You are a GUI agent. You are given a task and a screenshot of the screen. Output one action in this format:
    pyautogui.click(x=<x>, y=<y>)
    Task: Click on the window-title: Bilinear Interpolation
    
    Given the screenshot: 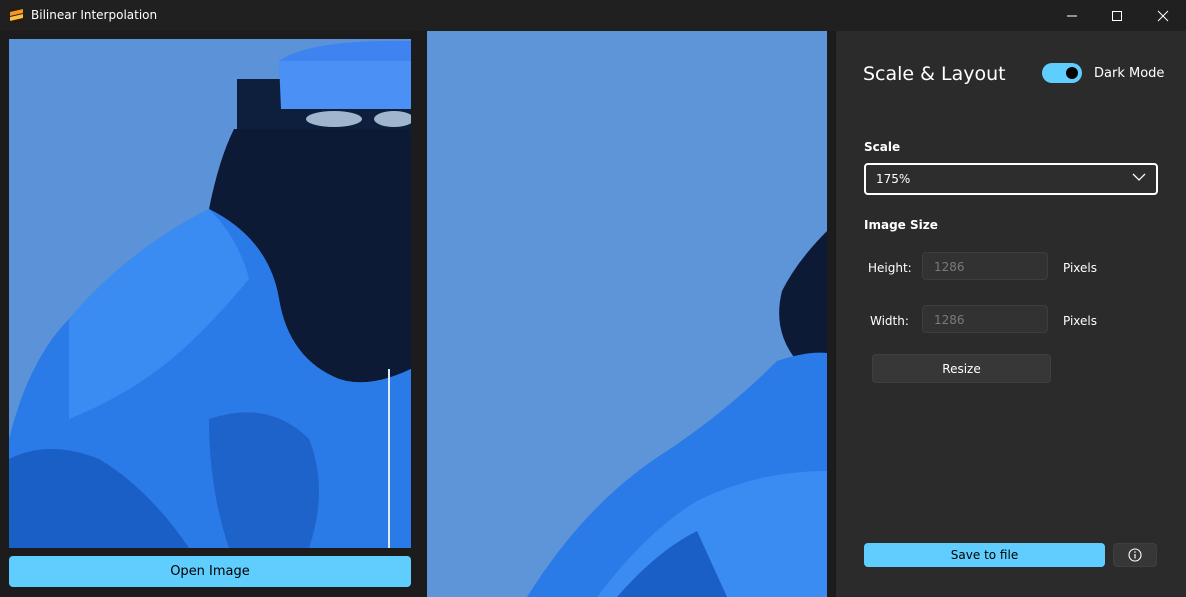 What is the action you would take?
    pyautogui.click(x=94, y=15)
    